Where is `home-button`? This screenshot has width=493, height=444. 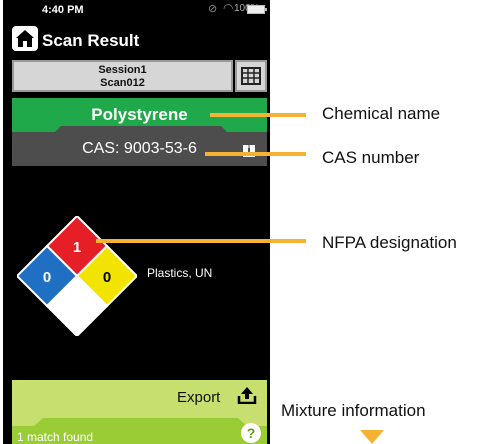 home-button is located at coordinates (25, 38).